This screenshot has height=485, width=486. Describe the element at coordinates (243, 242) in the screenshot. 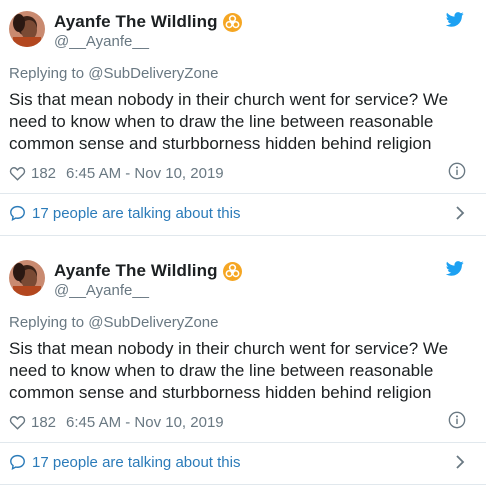

I see `tweet-gap` at that location.